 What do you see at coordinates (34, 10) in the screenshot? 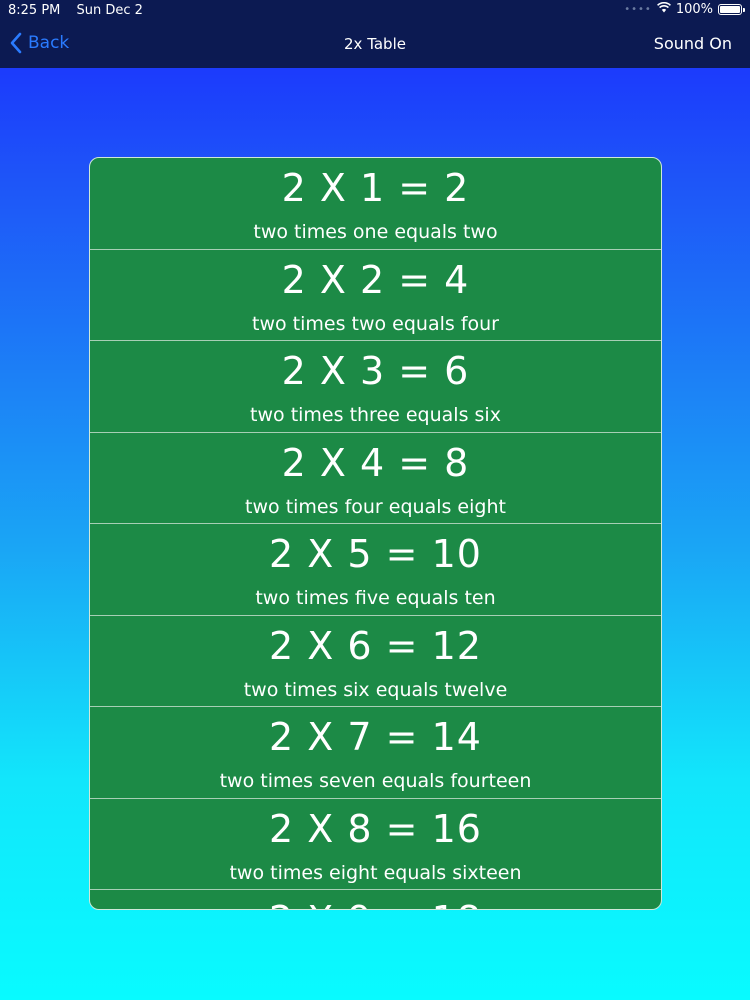
I see `status-time: 8:25 PM` at bounding box center [34, 10].